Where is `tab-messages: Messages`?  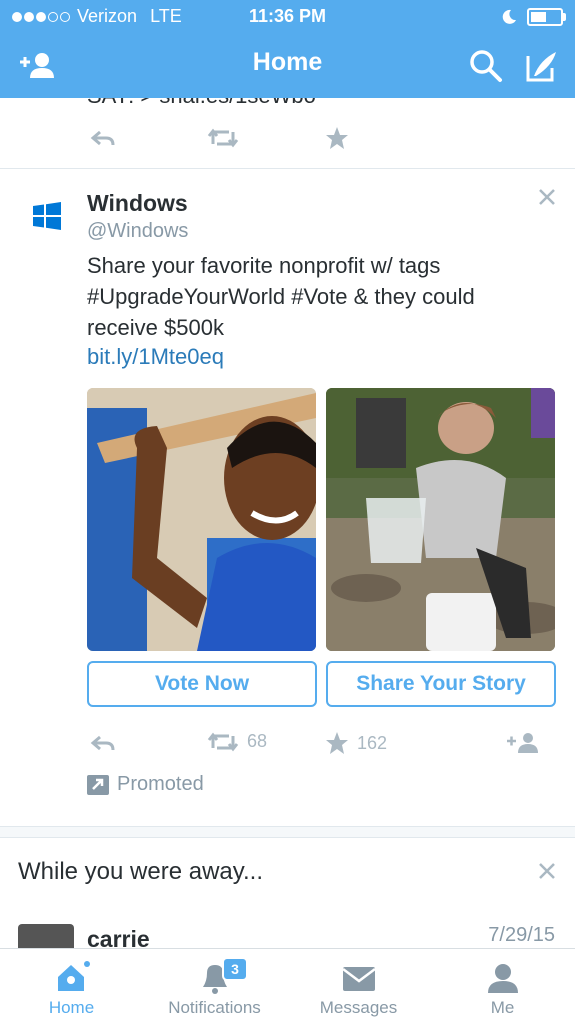 tab-messages: Messages is located at coordinates (358, 987).